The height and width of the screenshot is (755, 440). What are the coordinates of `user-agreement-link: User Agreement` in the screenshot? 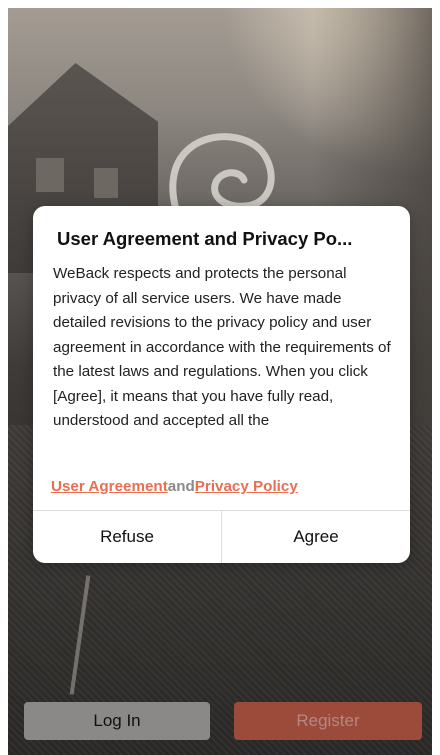 It's located at (109, 486).